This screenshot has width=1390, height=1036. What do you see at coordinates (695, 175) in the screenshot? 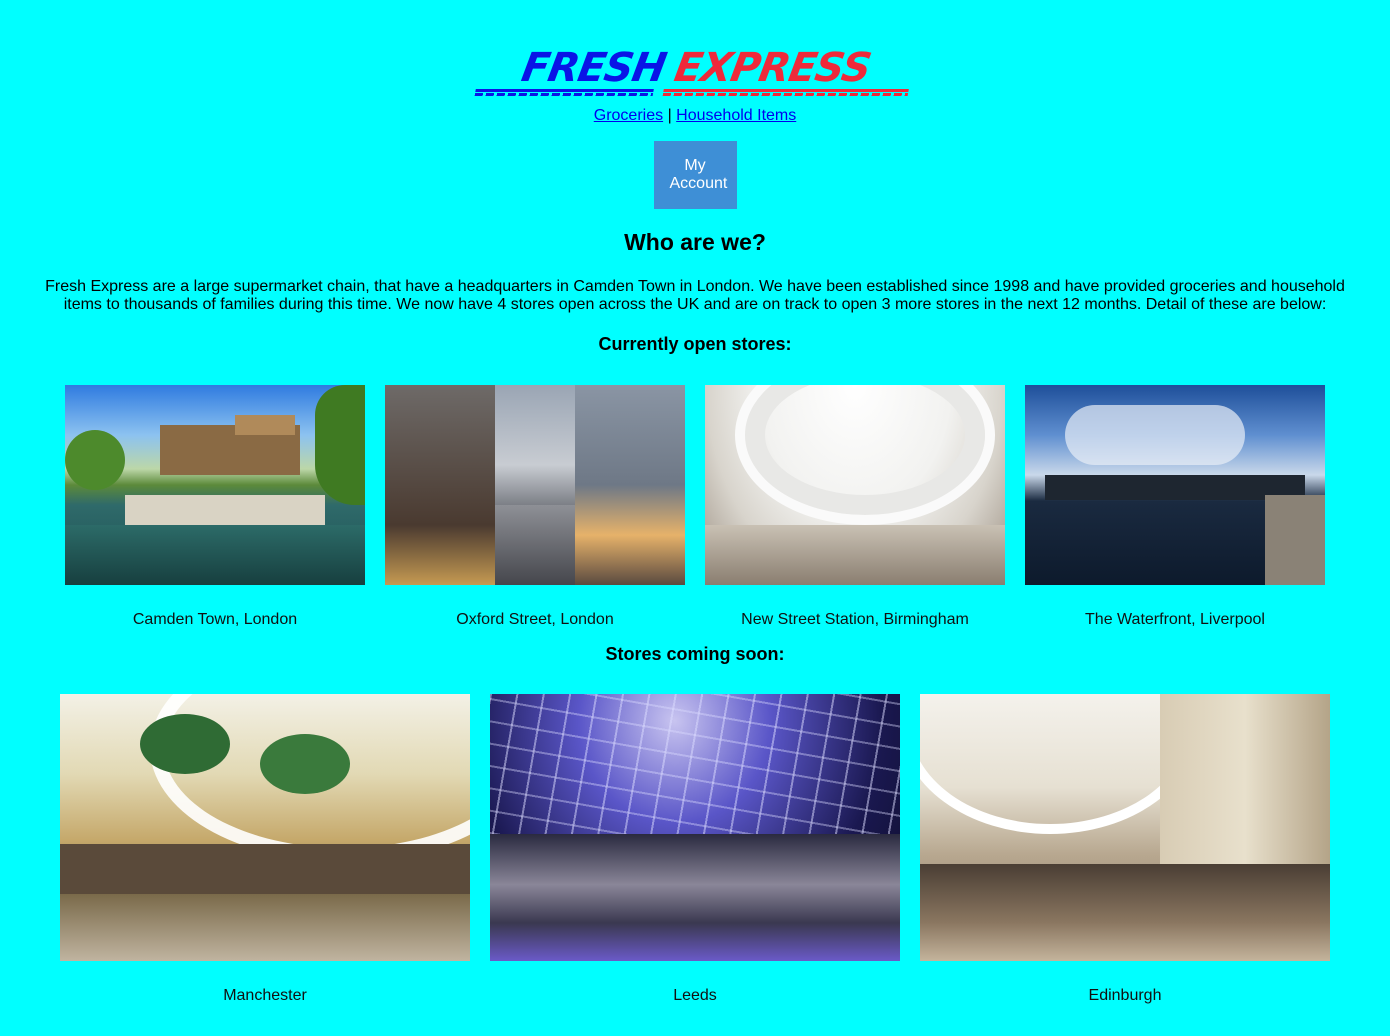
I see `my-account-button: My Account` at bounding box center [695, 175].